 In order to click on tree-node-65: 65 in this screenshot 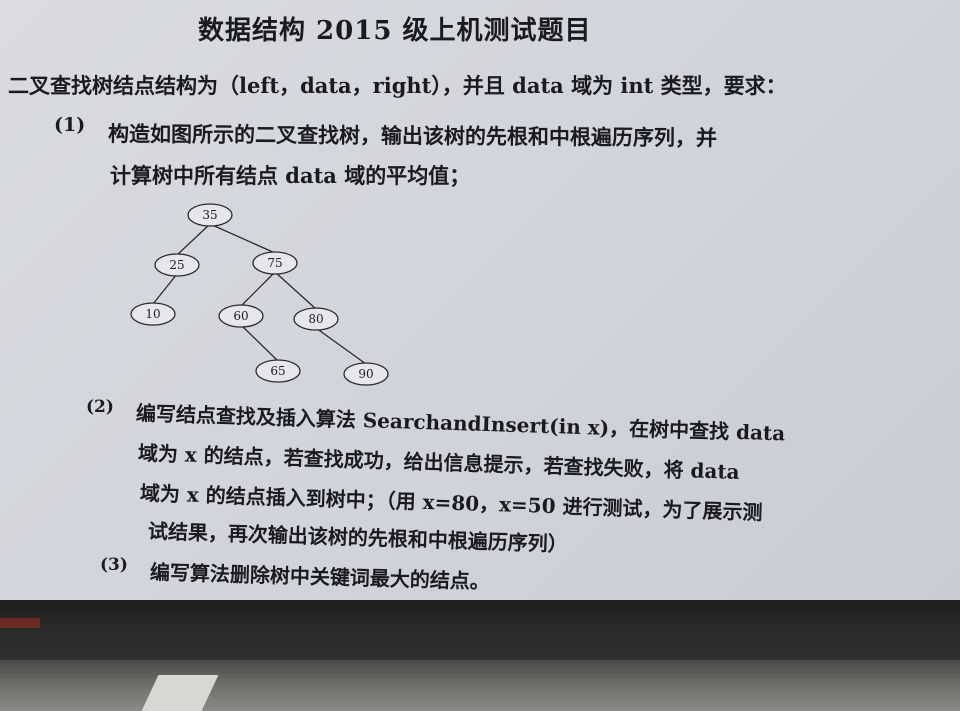, I will do `click(278, 371)`.